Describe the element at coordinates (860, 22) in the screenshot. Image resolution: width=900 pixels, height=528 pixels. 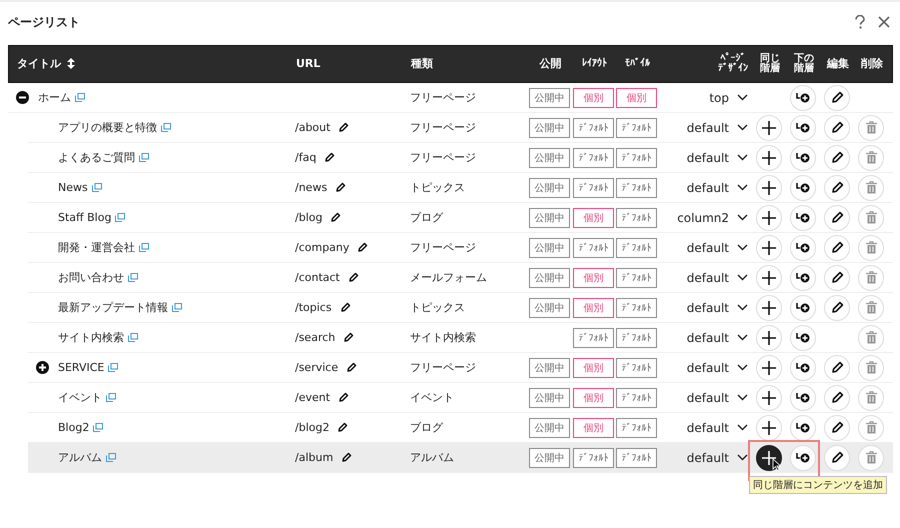
I see `help-icon` at that location.